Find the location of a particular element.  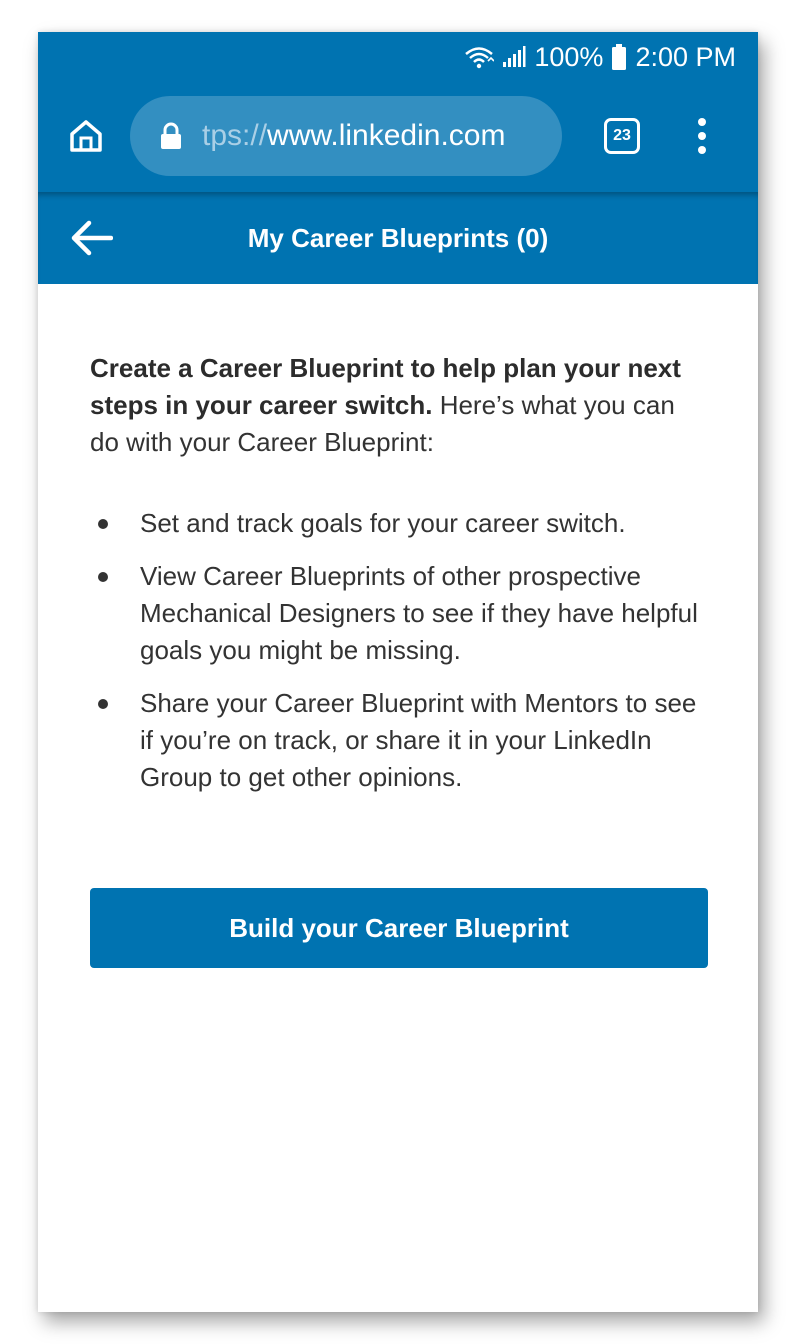

url-scheme: tps:// is located at coordinates (235, 135).